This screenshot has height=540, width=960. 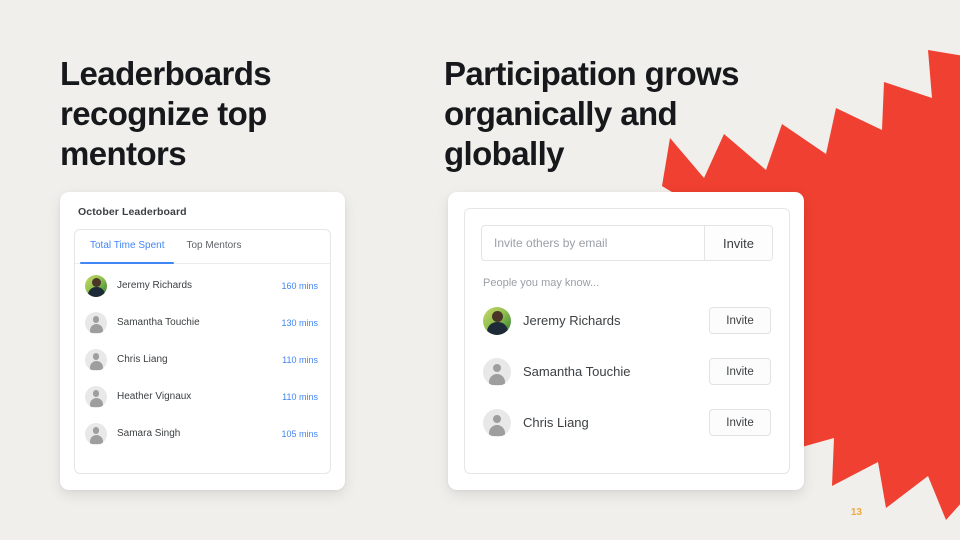 What do you see at coordinates (154, 396) in the screenshot?
I see `leaderboard-name: Heather Vignaux` at bounding box center [154, 396].